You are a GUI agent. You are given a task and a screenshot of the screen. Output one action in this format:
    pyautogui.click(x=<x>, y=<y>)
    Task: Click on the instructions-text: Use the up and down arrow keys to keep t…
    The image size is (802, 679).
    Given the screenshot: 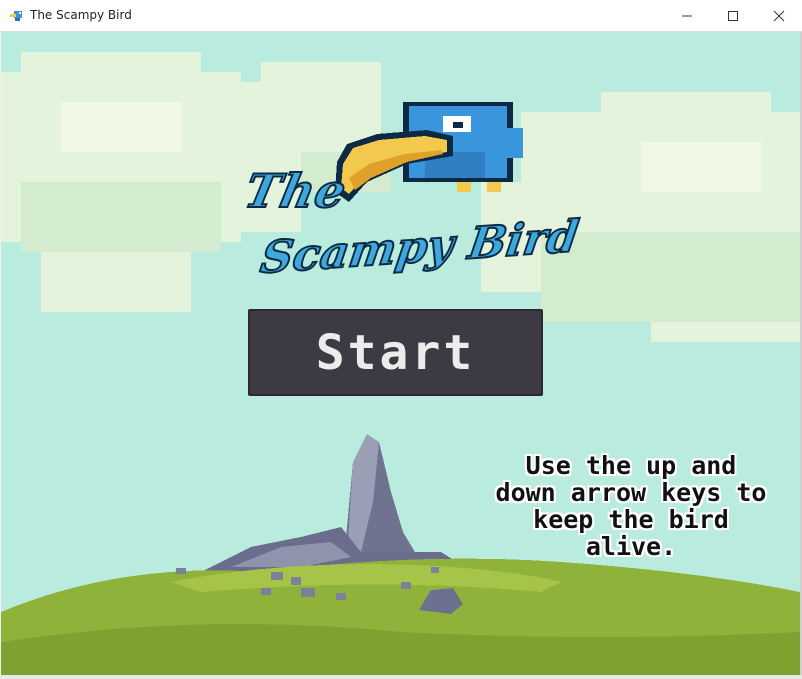 What is the action you would take?
    pyautogui.click(x=631, y=506)
    